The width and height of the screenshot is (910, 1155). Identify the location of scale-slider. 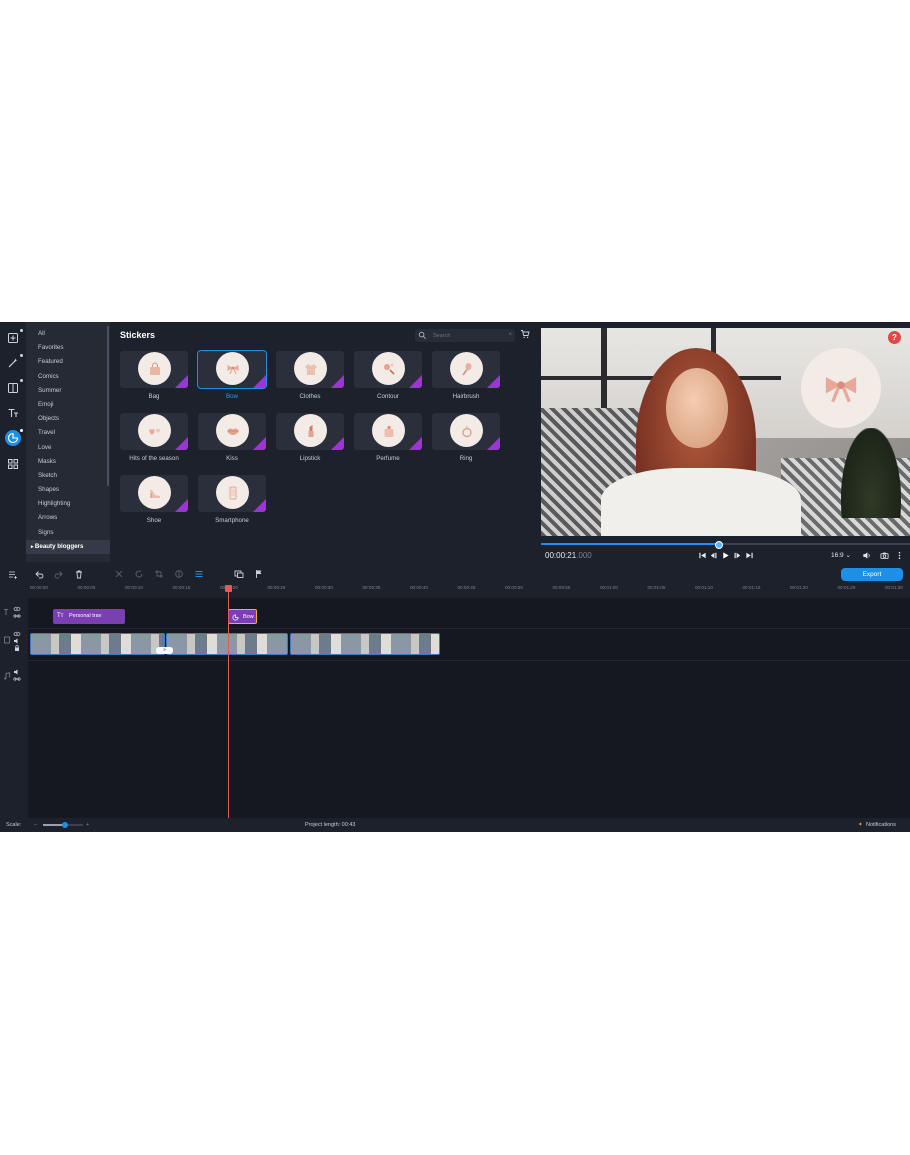
(63, 824).